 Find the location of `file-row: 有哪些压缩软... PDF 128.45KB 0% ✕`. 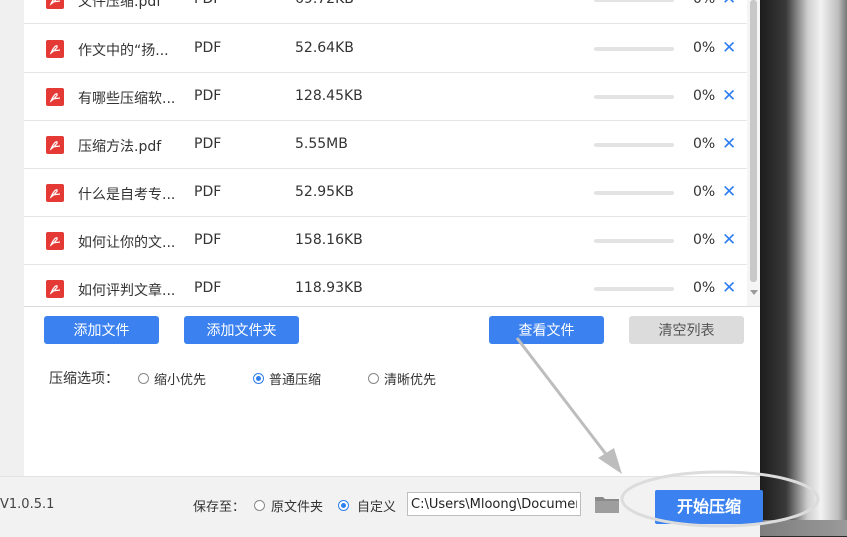

file-row: 有哪些压缩软... PDF 128.45KB 0% ✕ is located at coordinates (385, 97).